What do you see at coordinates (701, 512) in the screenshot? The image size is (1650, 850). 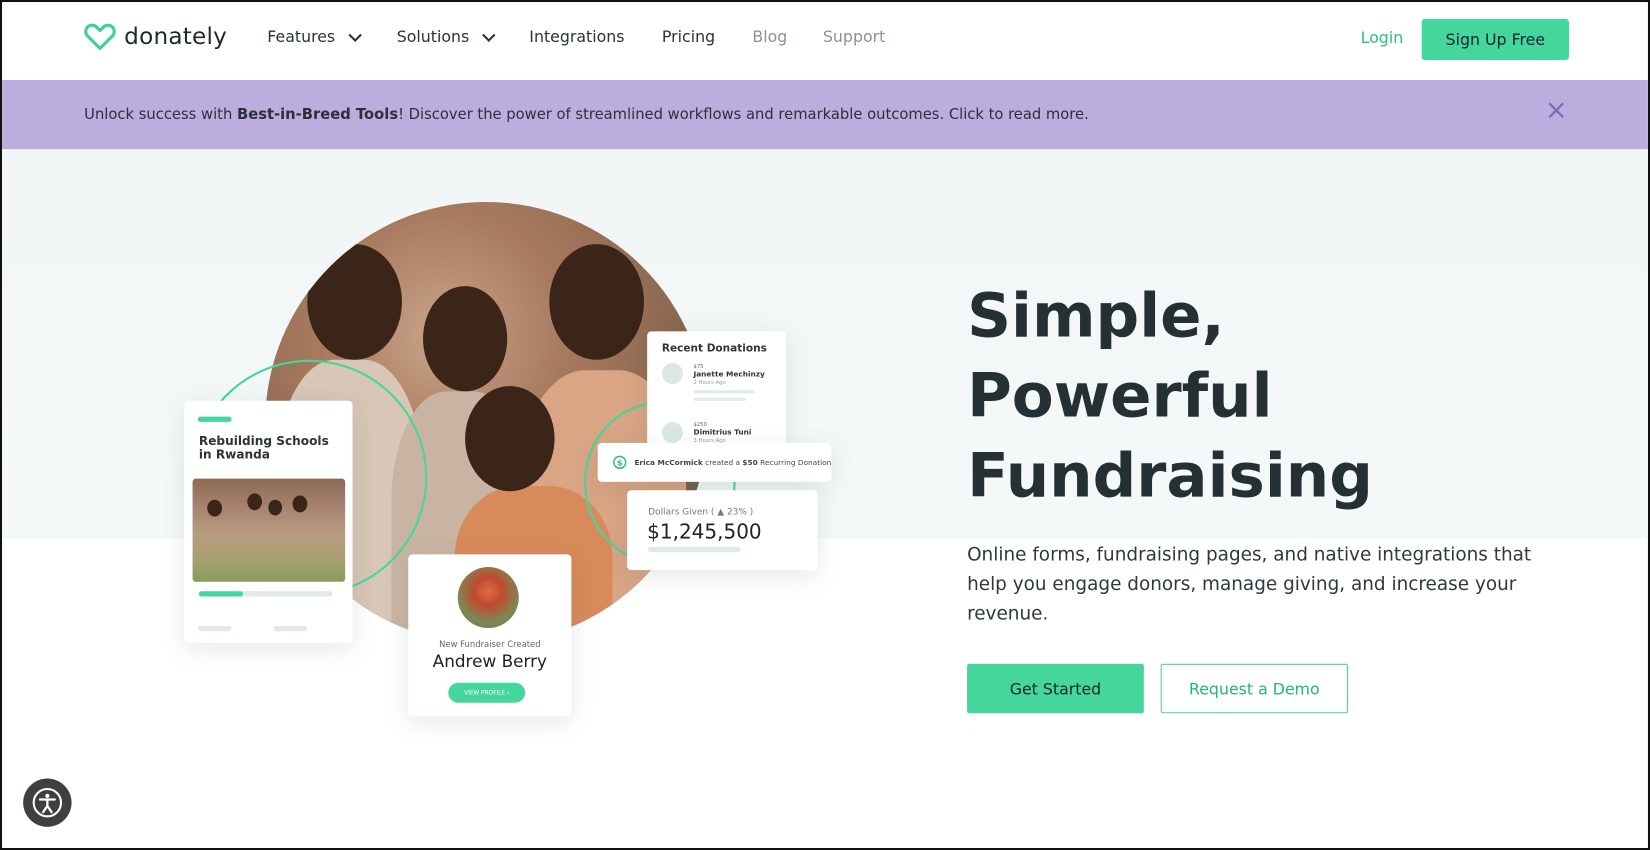 I see `stats-label: Dollars Given ( ▲ 23% )` at bounding box center [701, 512].